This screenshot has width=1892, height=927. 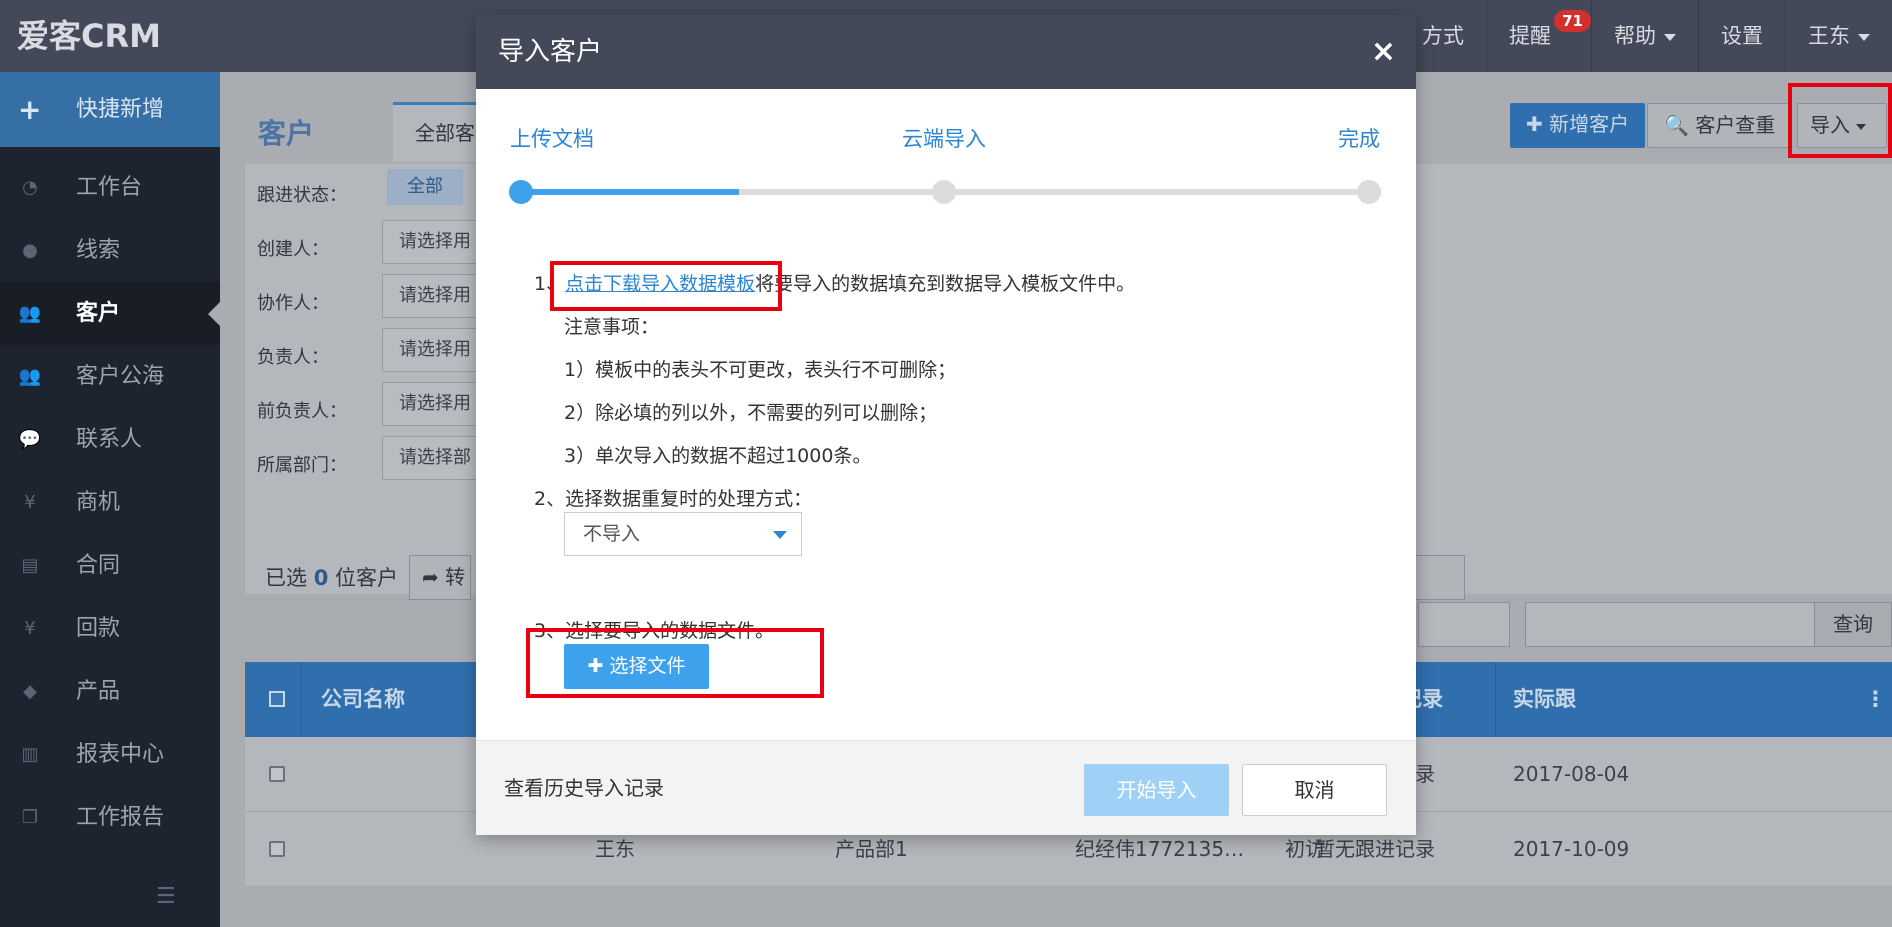 I want to click on bar-chart-icon: ▥, so click(x=30, y=754).